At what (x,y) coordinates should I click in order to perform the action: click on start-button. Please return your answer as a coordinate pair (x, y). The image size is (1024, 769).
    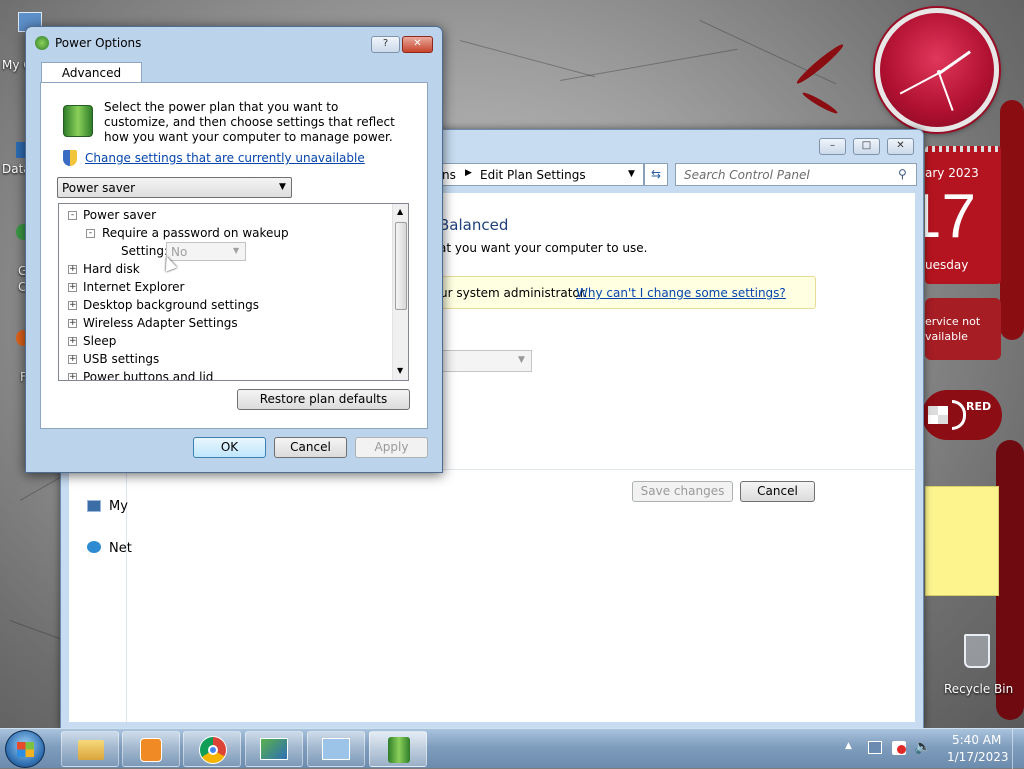
    Looking at the image, I should click on (25, 749).